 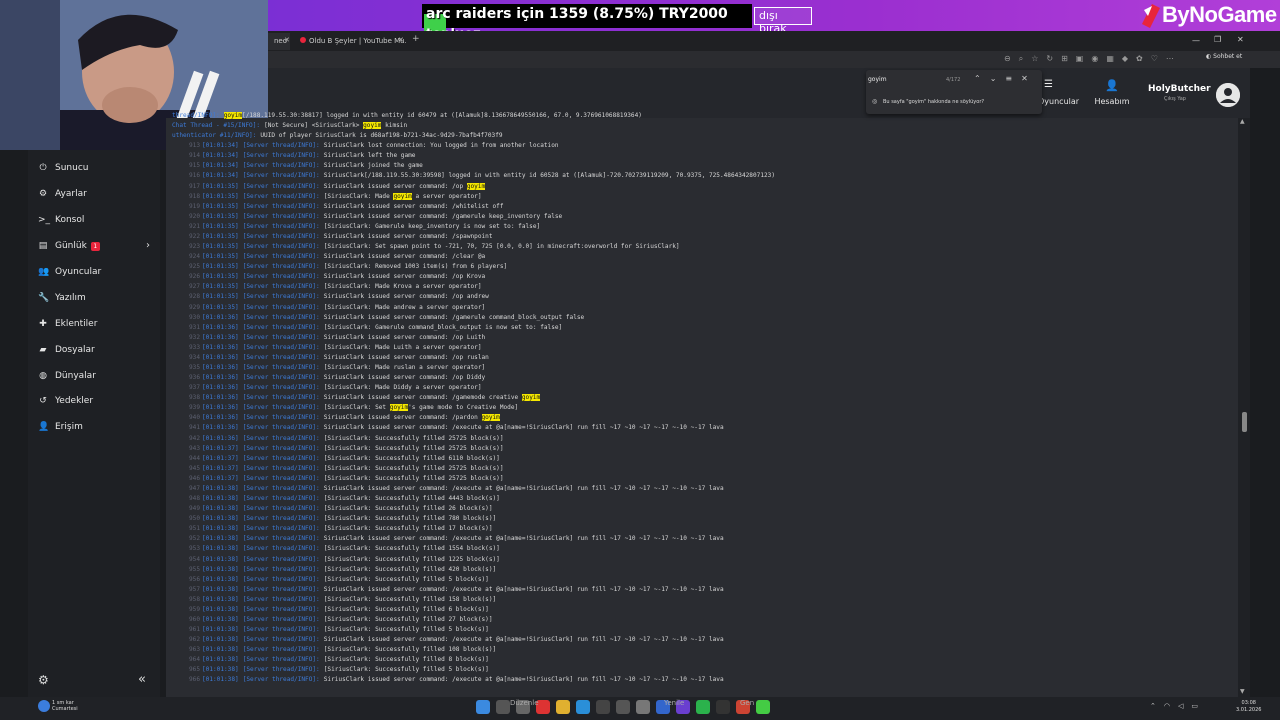 What do you see at coordinates (1224, 56) in the screenshot?
I see `copilot-icon: ◐ Sohbet et` at bounding box center [1224, 56].